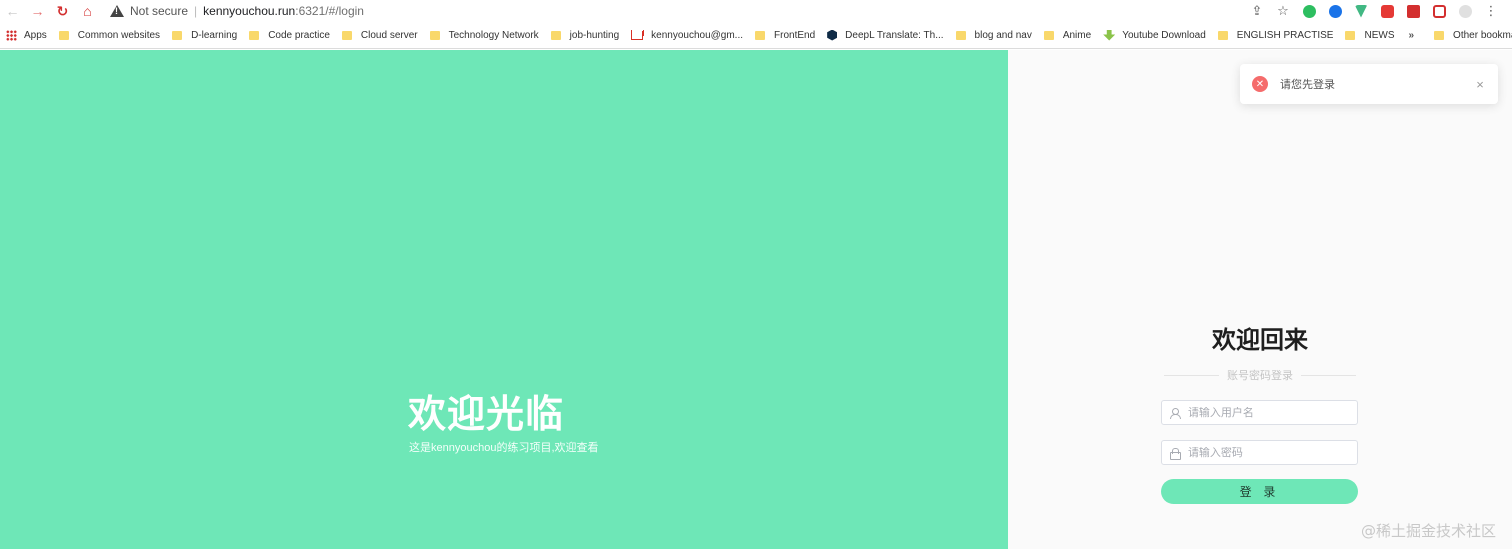 This screenshot has height=549, width=1512. Describe the element at coordinates (1387, 11) in the screenshot. I see `extension-red-icon` at that location.